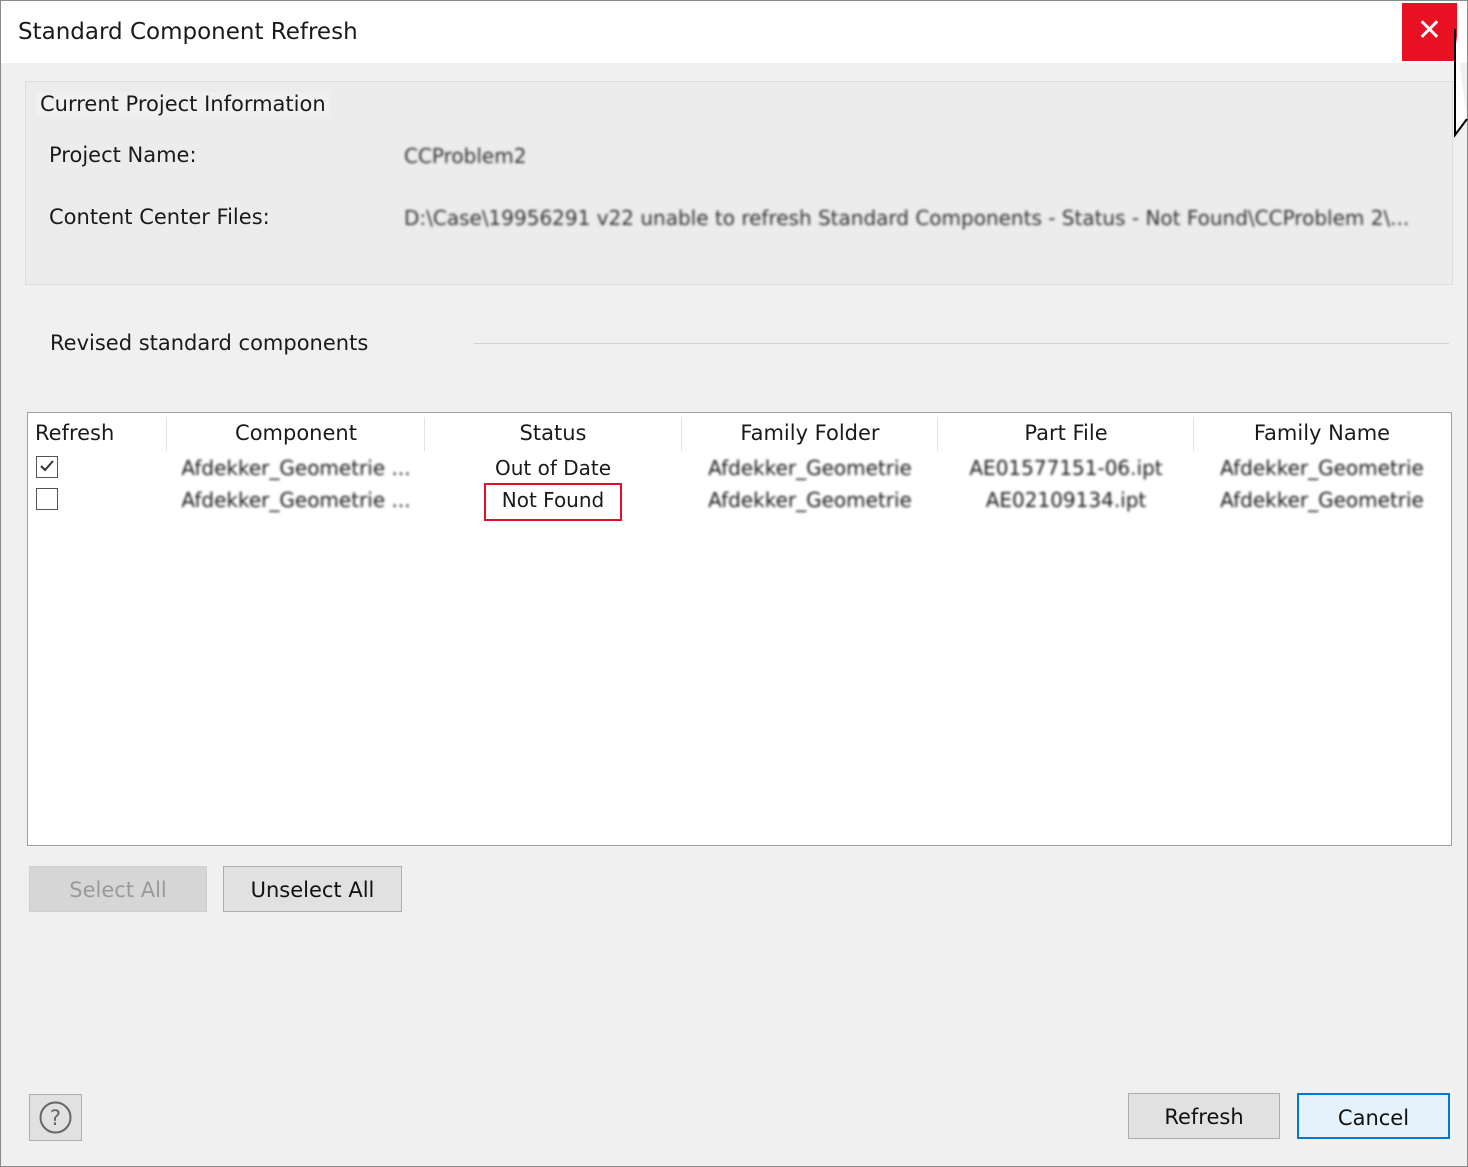  I want to click on refresh-button: Refresh, so click(1204, 1116).